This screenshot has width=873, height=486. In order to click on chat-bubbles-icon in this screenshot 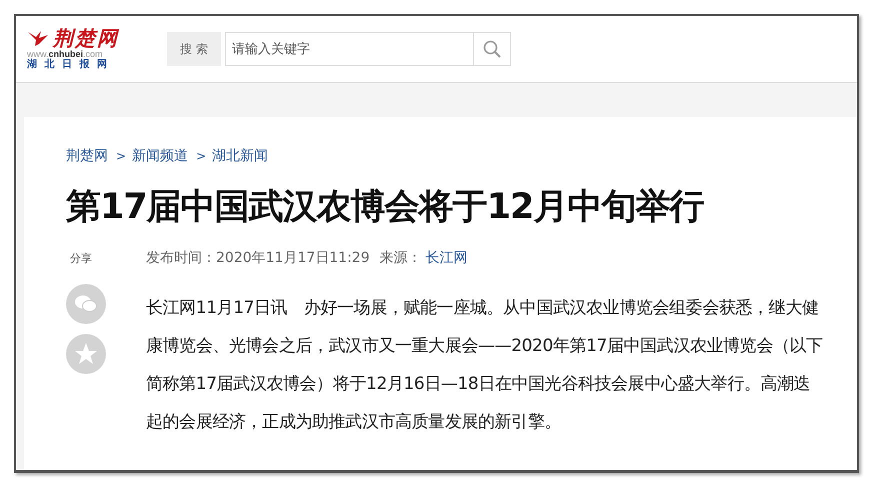, I will do `click(86, 304)`.